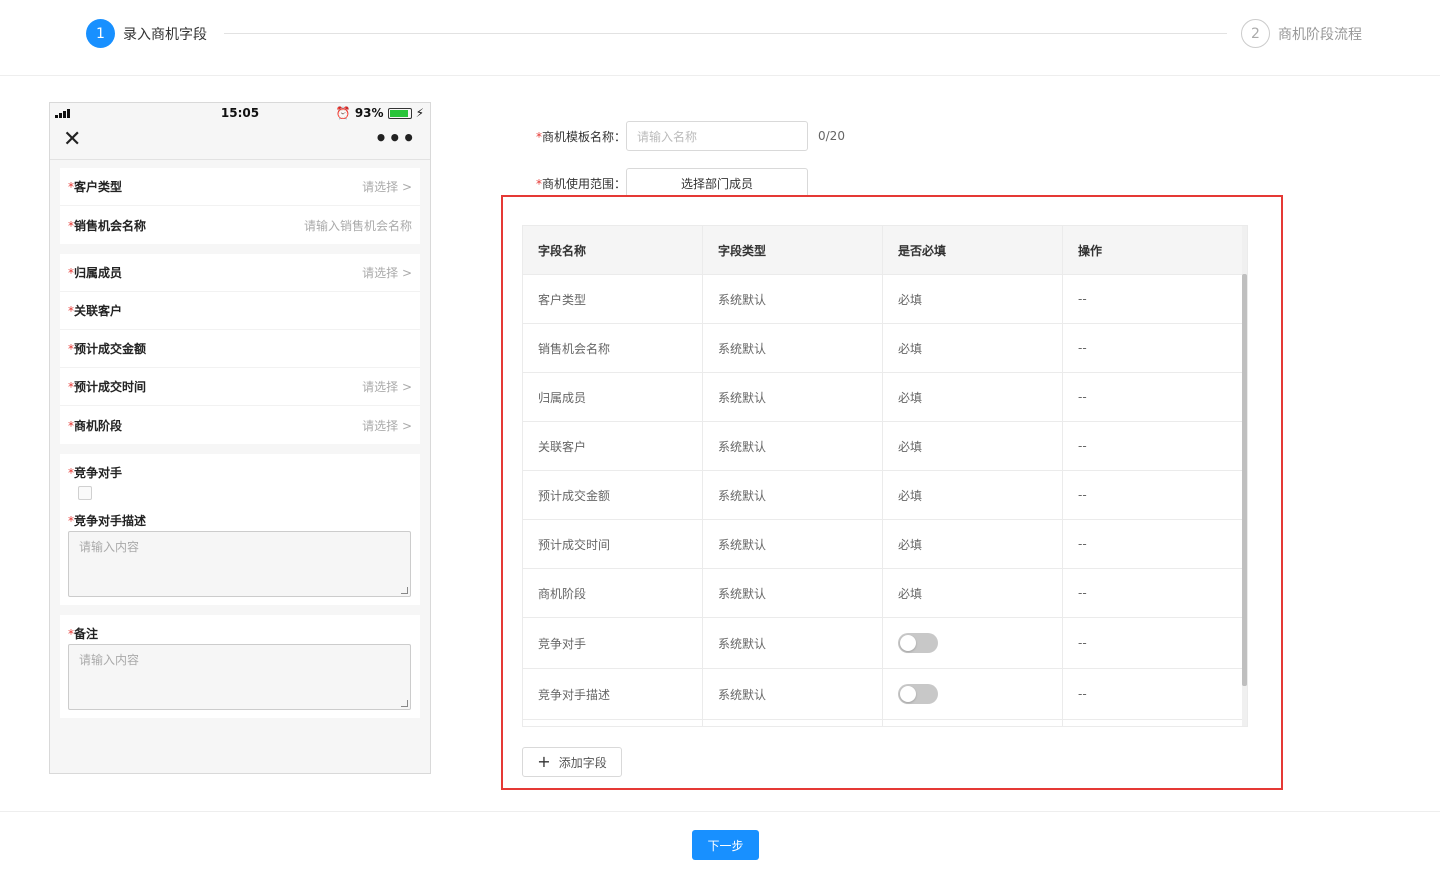 Image resolution: width=1440 pixels, height=876 pixels. What do you see at coordinates (98, 311) in the screenshot?
I see `field-label: 关联客户` at bounding box center [98, 311].